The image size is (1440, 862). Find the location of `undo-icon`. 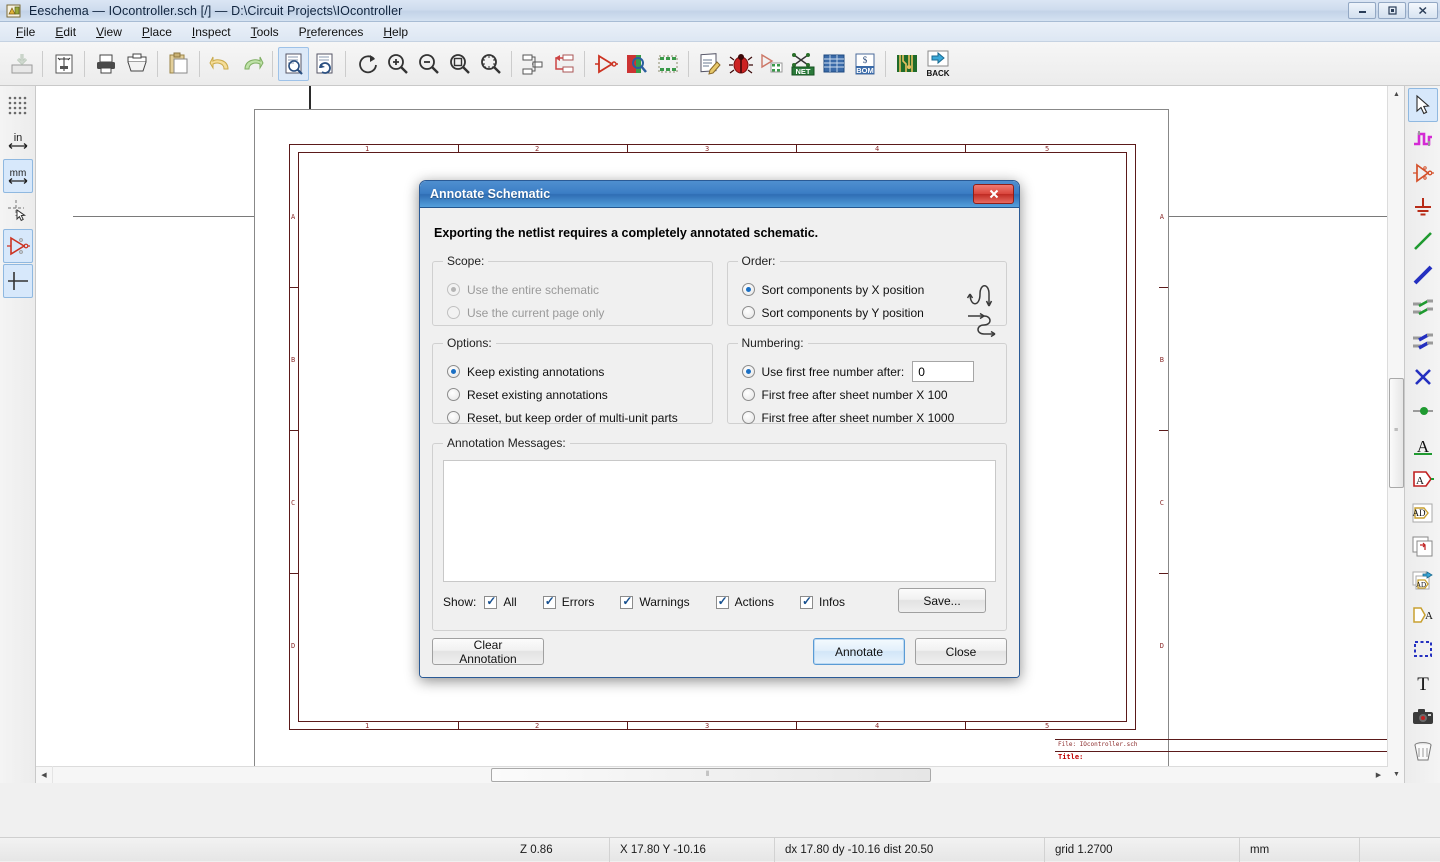

undo-icon is located at coordinates (220, 64).